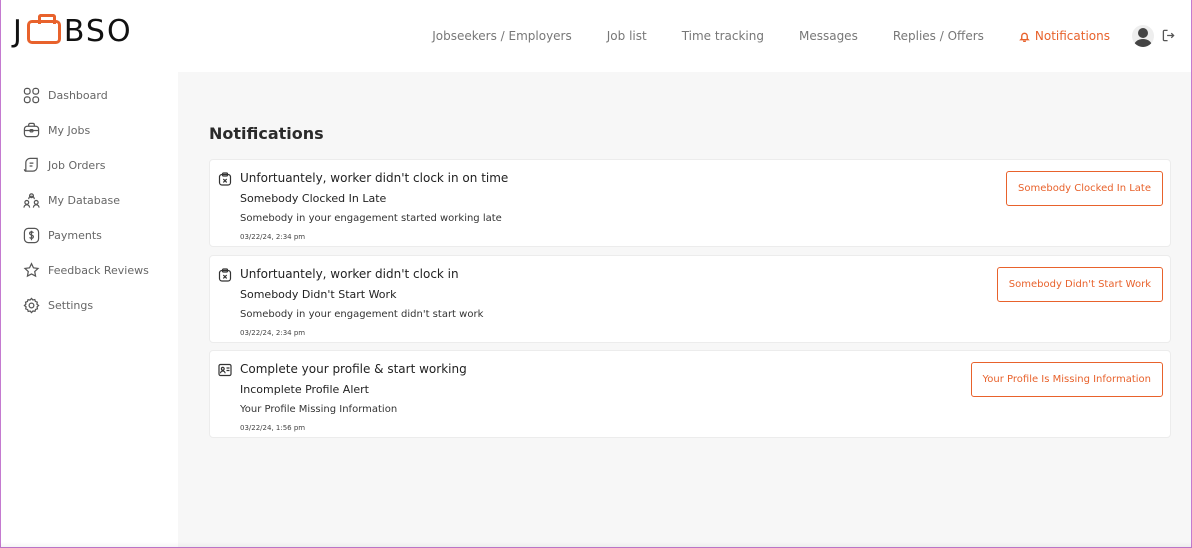 This screenshot has height=548, width=1192. I want to click on nav-link-label: Notifications, so click(1072, 36).